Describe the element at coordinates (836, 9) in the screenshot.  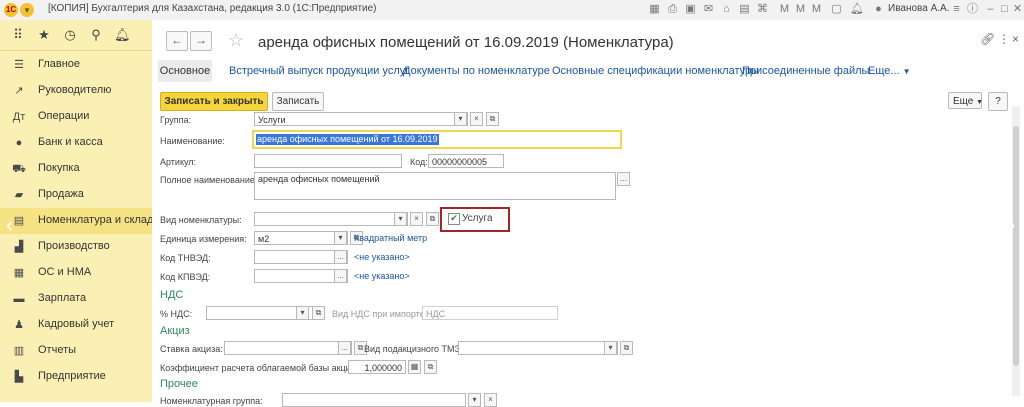
I see `window-icon: ▢` at that location.